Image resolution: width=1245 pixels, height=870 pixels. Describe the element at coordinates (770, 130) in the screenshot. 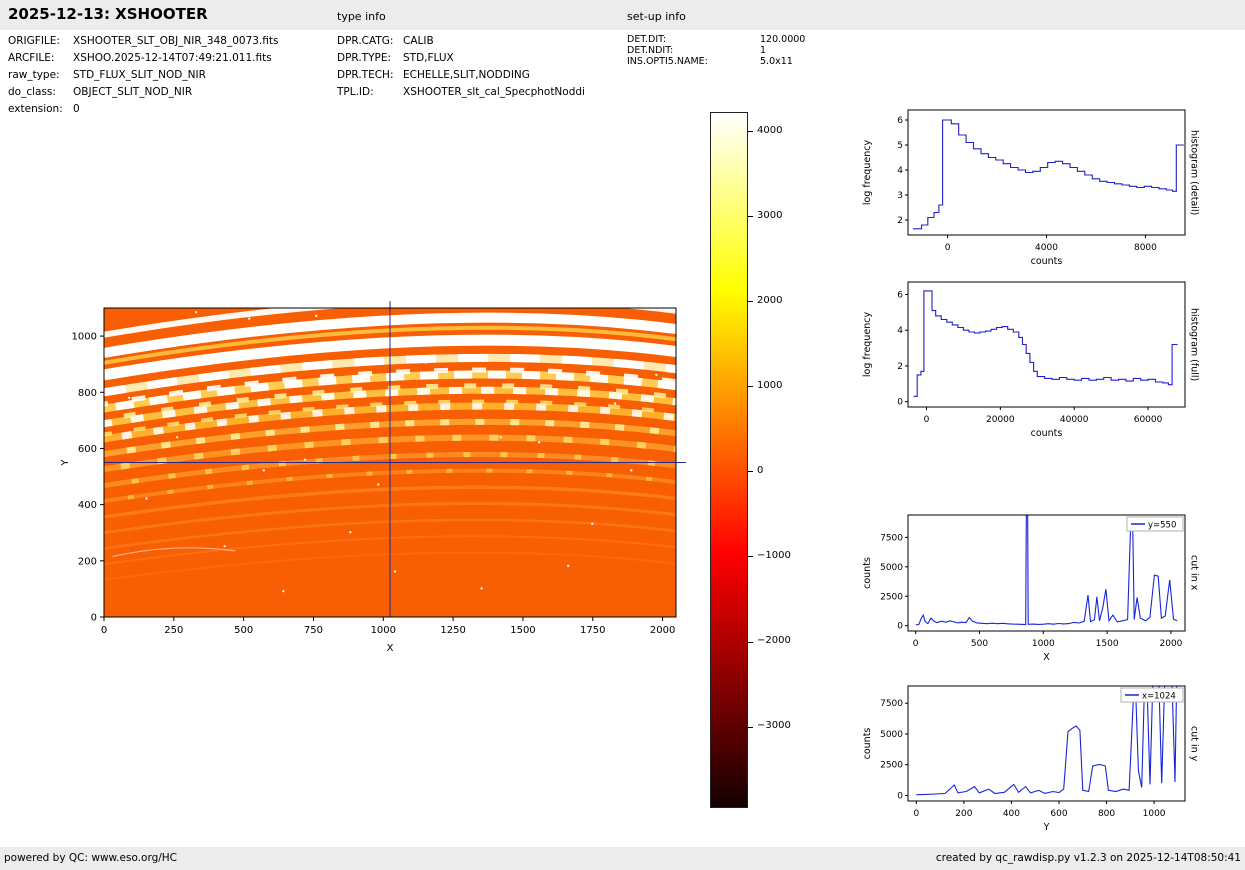

I see `colorbar-tick-label: 4000` at that location.